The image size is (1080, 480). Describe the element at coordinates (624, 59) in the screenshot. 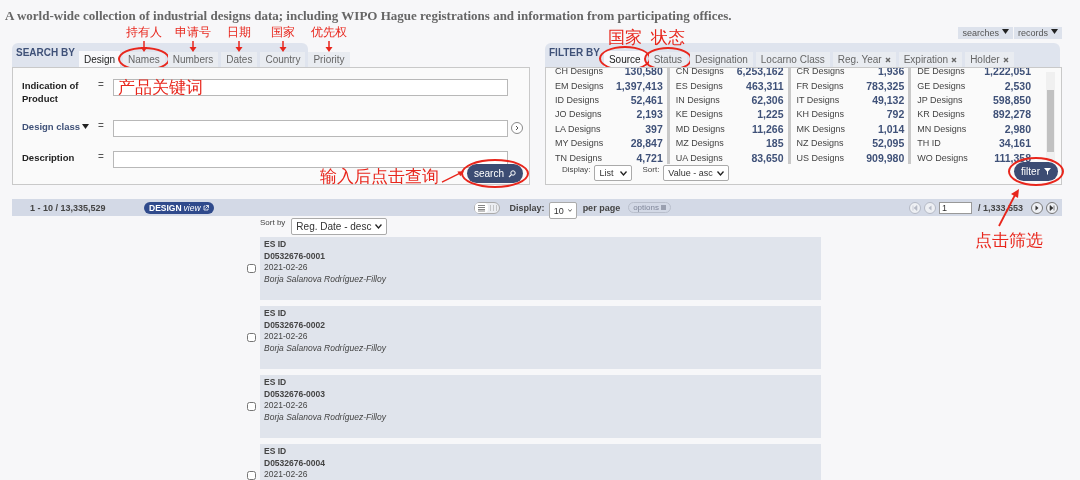

I see `tab: Source` at that location.